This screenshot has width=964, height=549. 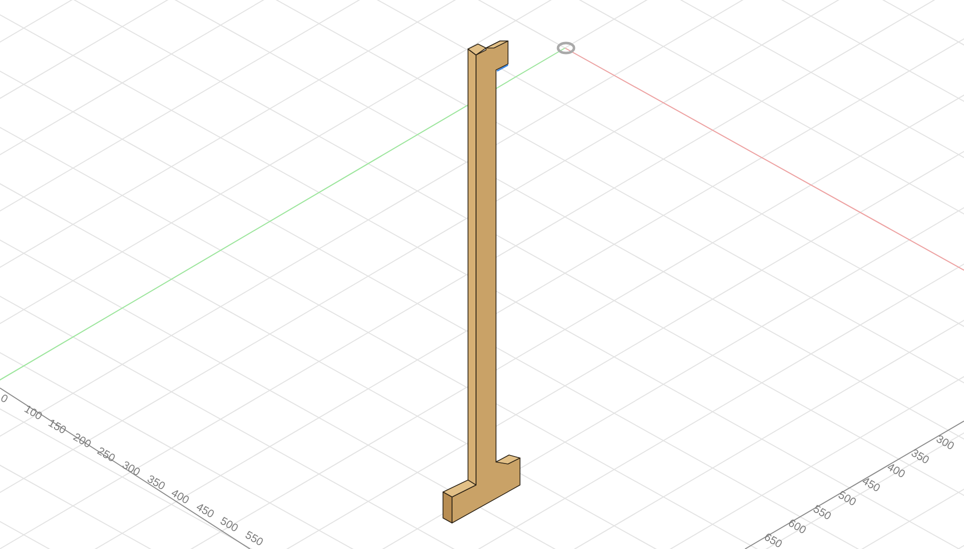 What do you see at coordinates (106, 455) in the screenshot?
I see `ruler-tick-label: 250` at bounding box center [106, 455].